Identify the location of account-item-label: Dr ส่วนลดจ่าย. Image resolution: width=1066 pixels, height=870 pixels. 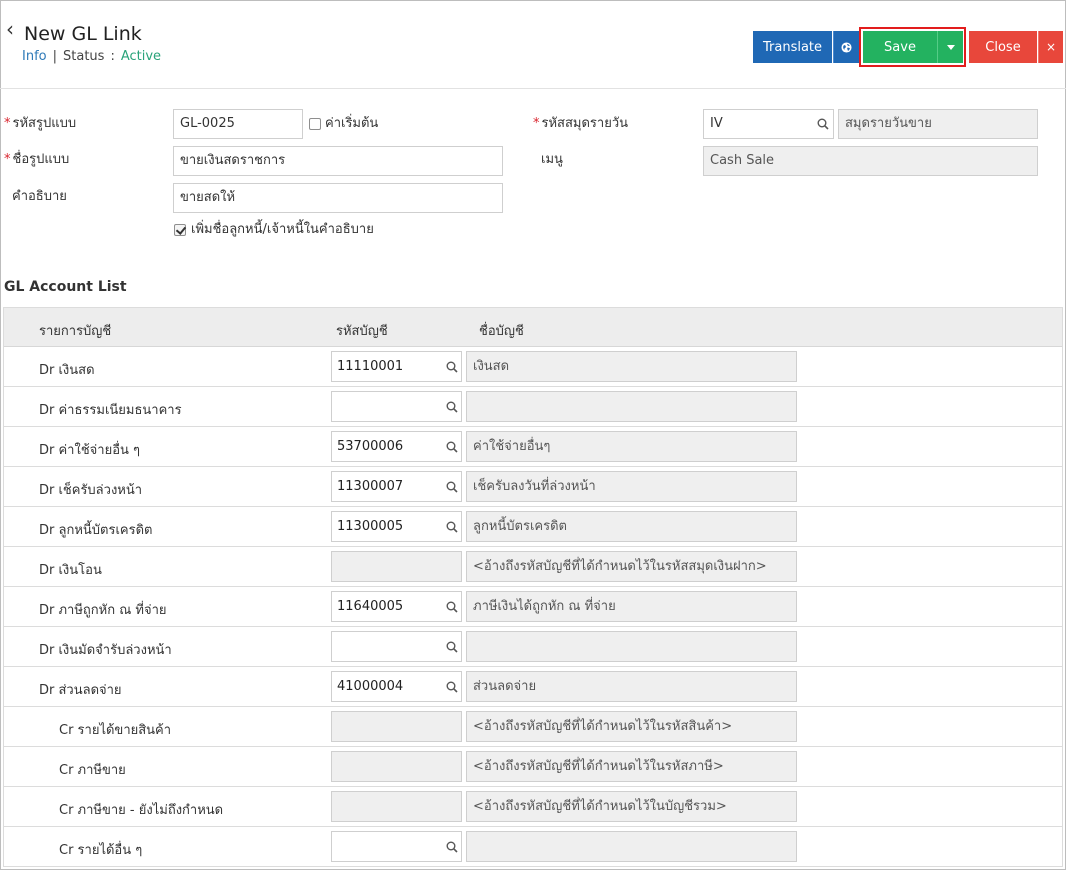
(80, 690).